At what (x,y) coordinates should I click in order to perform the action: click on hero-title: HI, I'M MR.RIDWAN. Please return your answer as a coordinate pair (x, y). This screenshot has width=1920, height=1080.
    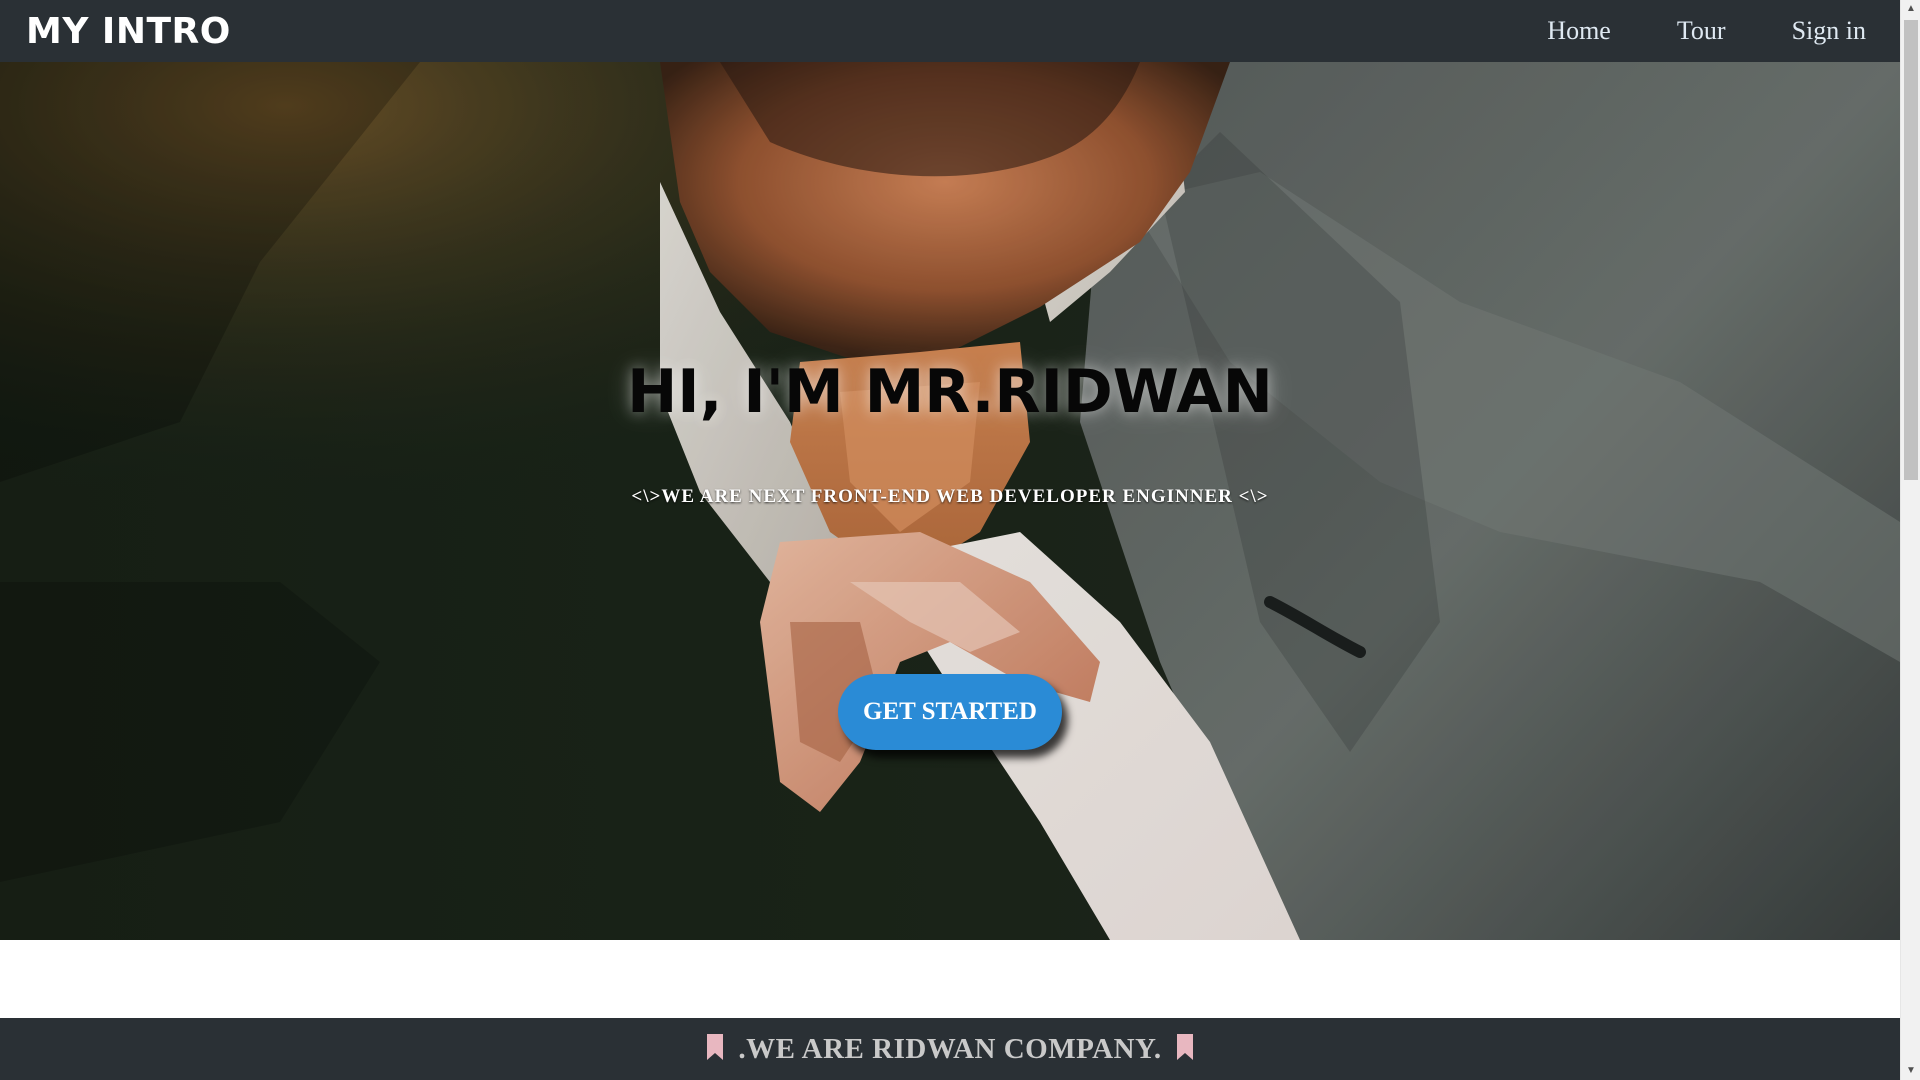
    Looking at the image, I should click on (950, 392).